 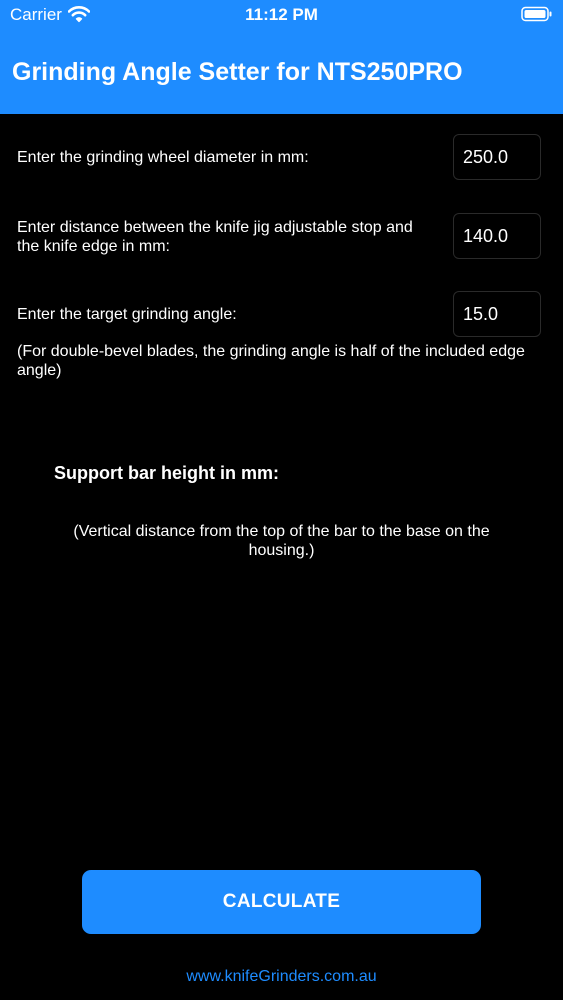 I want to click on page-title: Grinding Angle Setter for NTS250PRO, so click(x=237, y=72).